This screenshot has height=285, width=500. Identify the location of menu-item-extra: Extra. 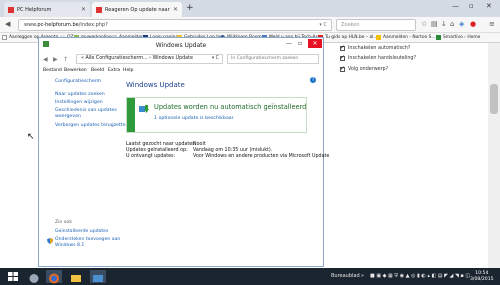
(114, 70).